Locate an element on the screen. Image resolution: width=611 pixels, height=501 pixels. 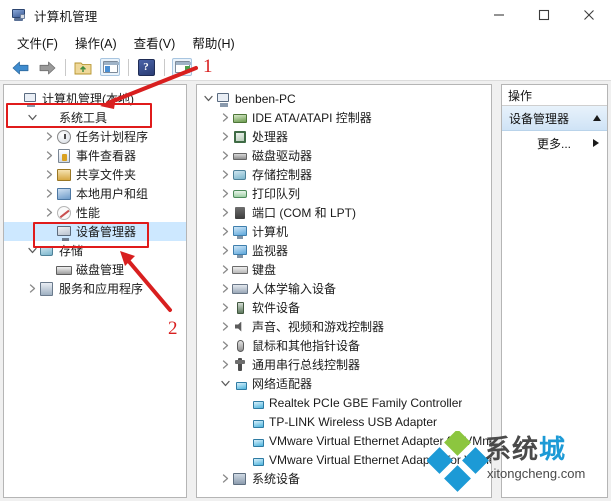
shared-folders-icon is located at coordinates (64, 175).